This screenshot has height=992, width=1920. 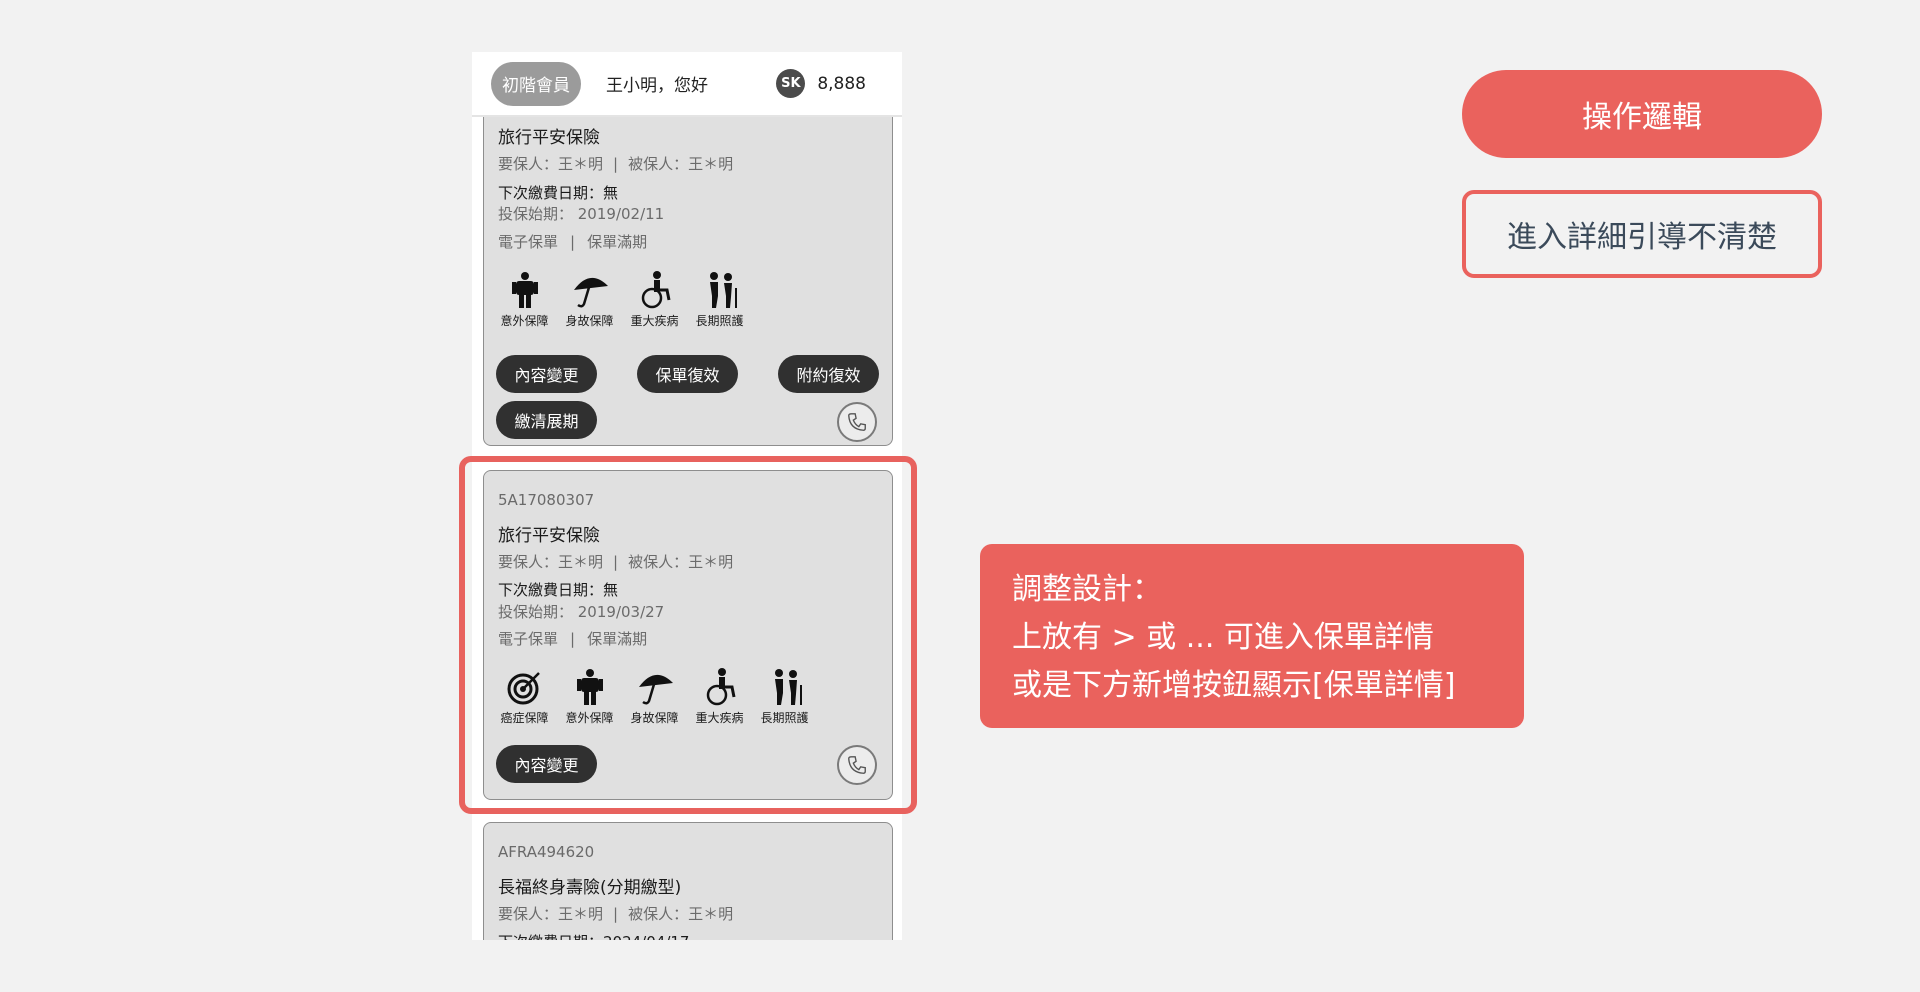 What do you see at coordinates (1642, 114) in the screenshot?
I see `category-label: 操作邏輯` at bounding box center [1642, 114].